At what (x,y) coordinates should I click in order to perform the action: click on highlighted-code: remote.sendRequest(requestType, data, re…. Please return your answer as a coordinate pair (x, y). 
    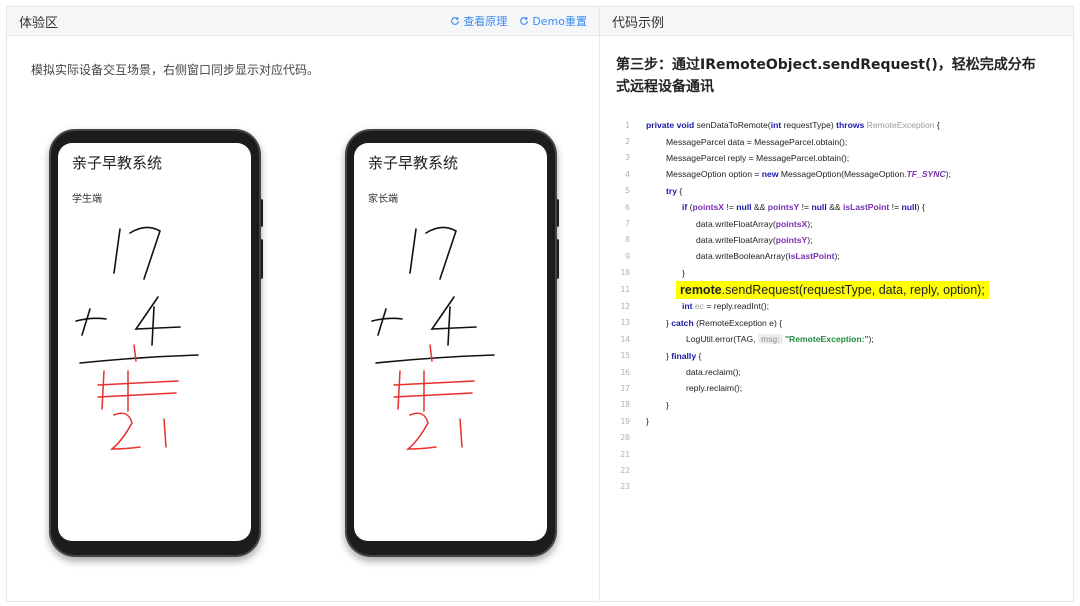
    Looking at the image, I should click on (832, 289).